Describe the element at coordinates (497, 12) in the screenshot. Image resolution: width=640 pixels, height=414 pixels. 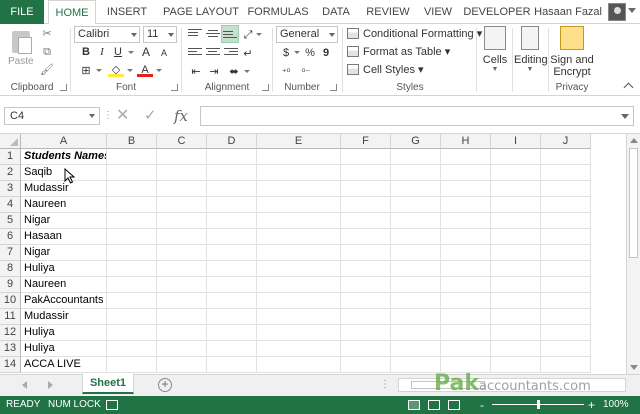
I see `tab-developer: DEVELOPER` at that location.